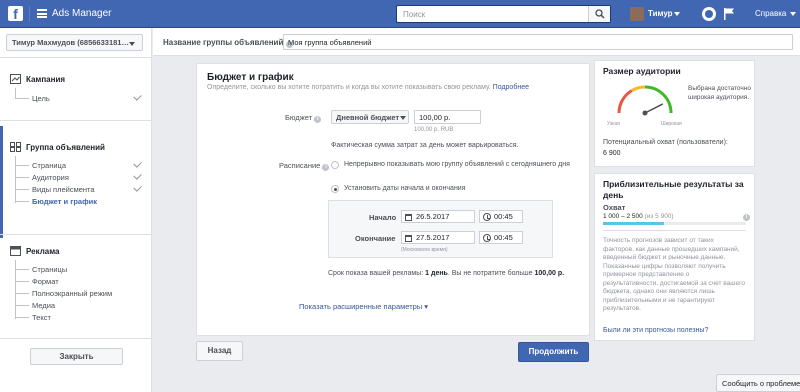  I want to click on user-avatar, so click(637, 14).